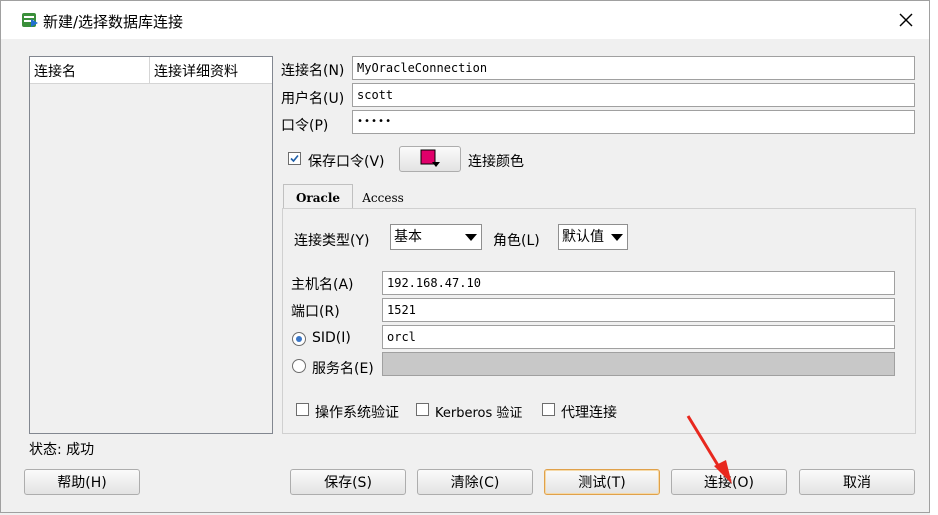  I want to click on column-header-name: 连接名, so click(55, 71).